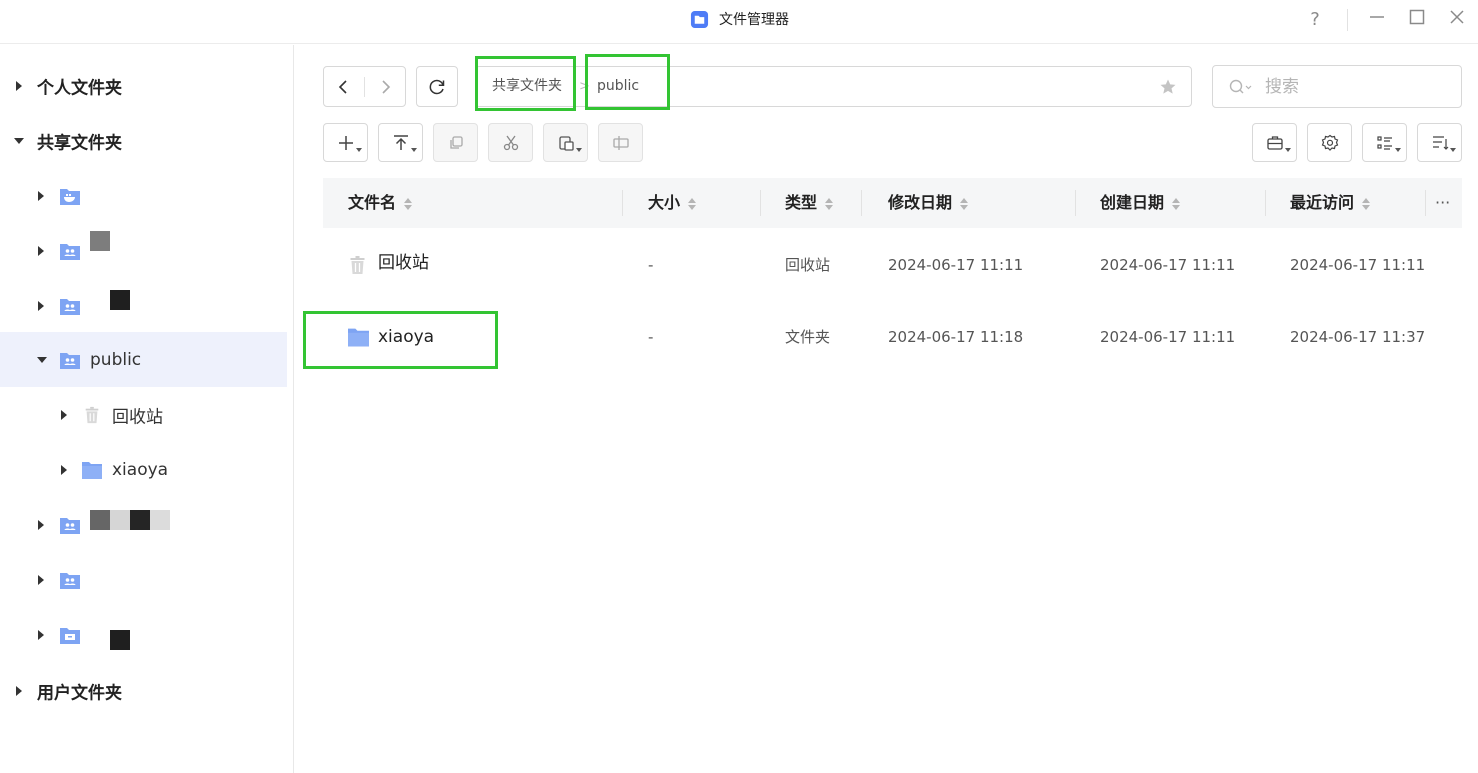 The height and width of the screenshot is (773, 1478). I want to click on sidebar-item-label: 回收站, so click(137, 417).